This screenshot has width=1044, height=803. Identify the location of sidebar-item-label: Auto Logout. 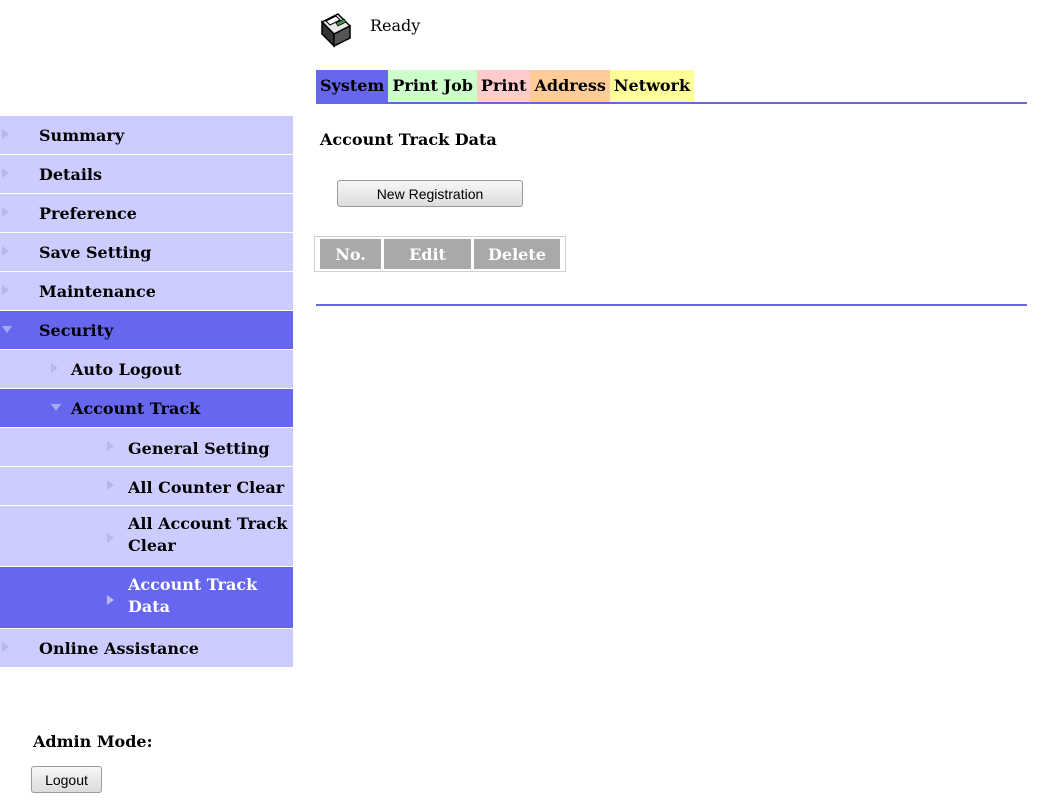
(126, 369).